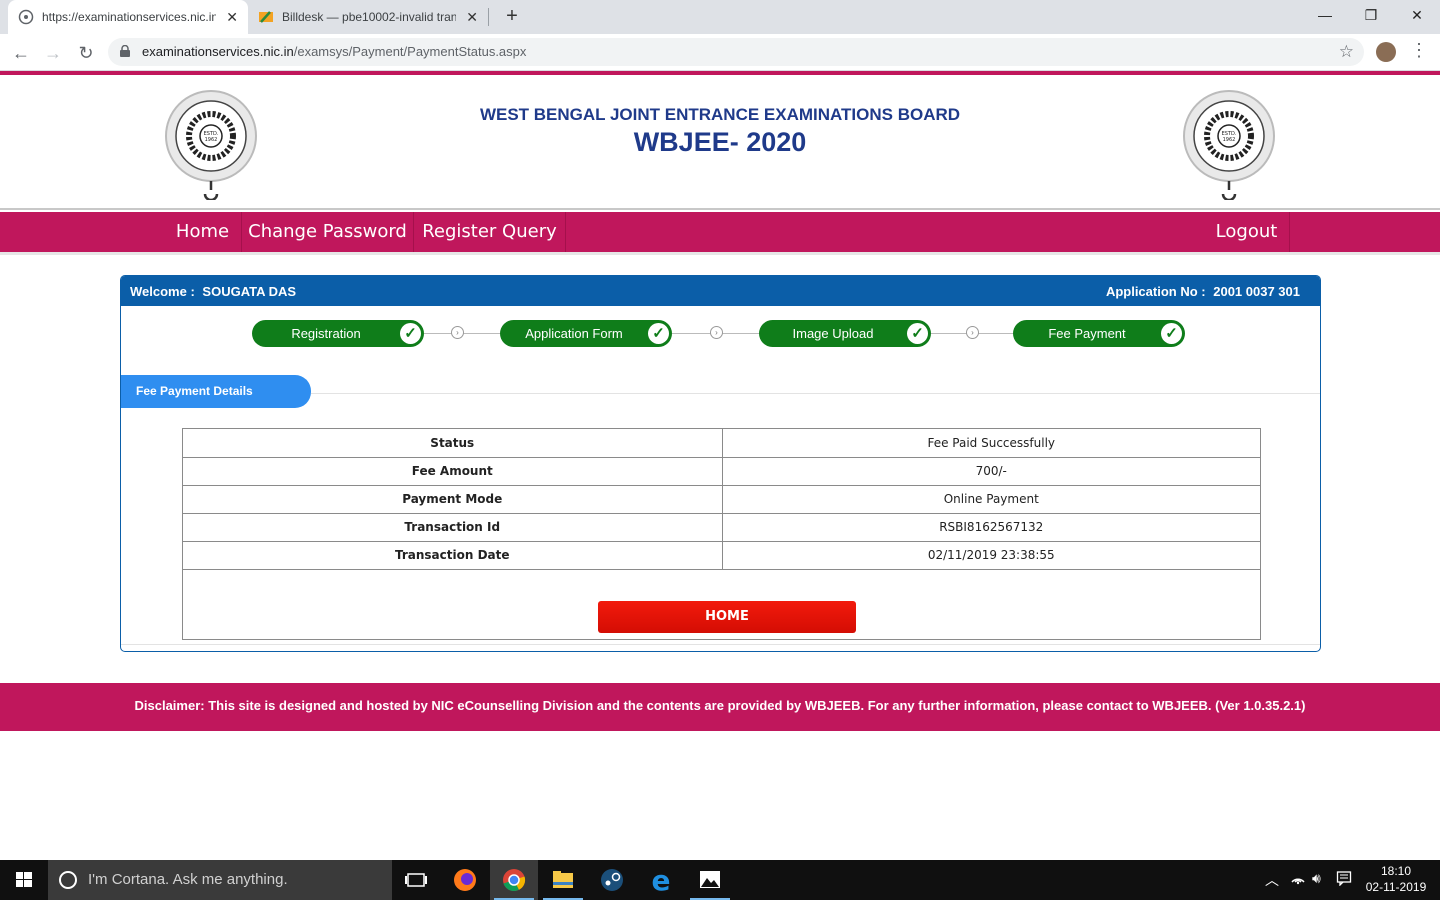  I want to click on wifi-icon, so click(1298, 879).